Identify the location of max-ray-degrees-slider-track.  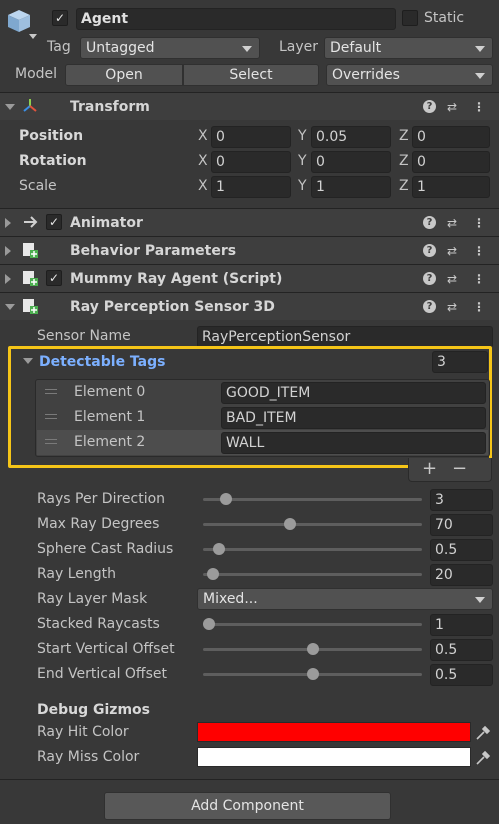
(312, 524).